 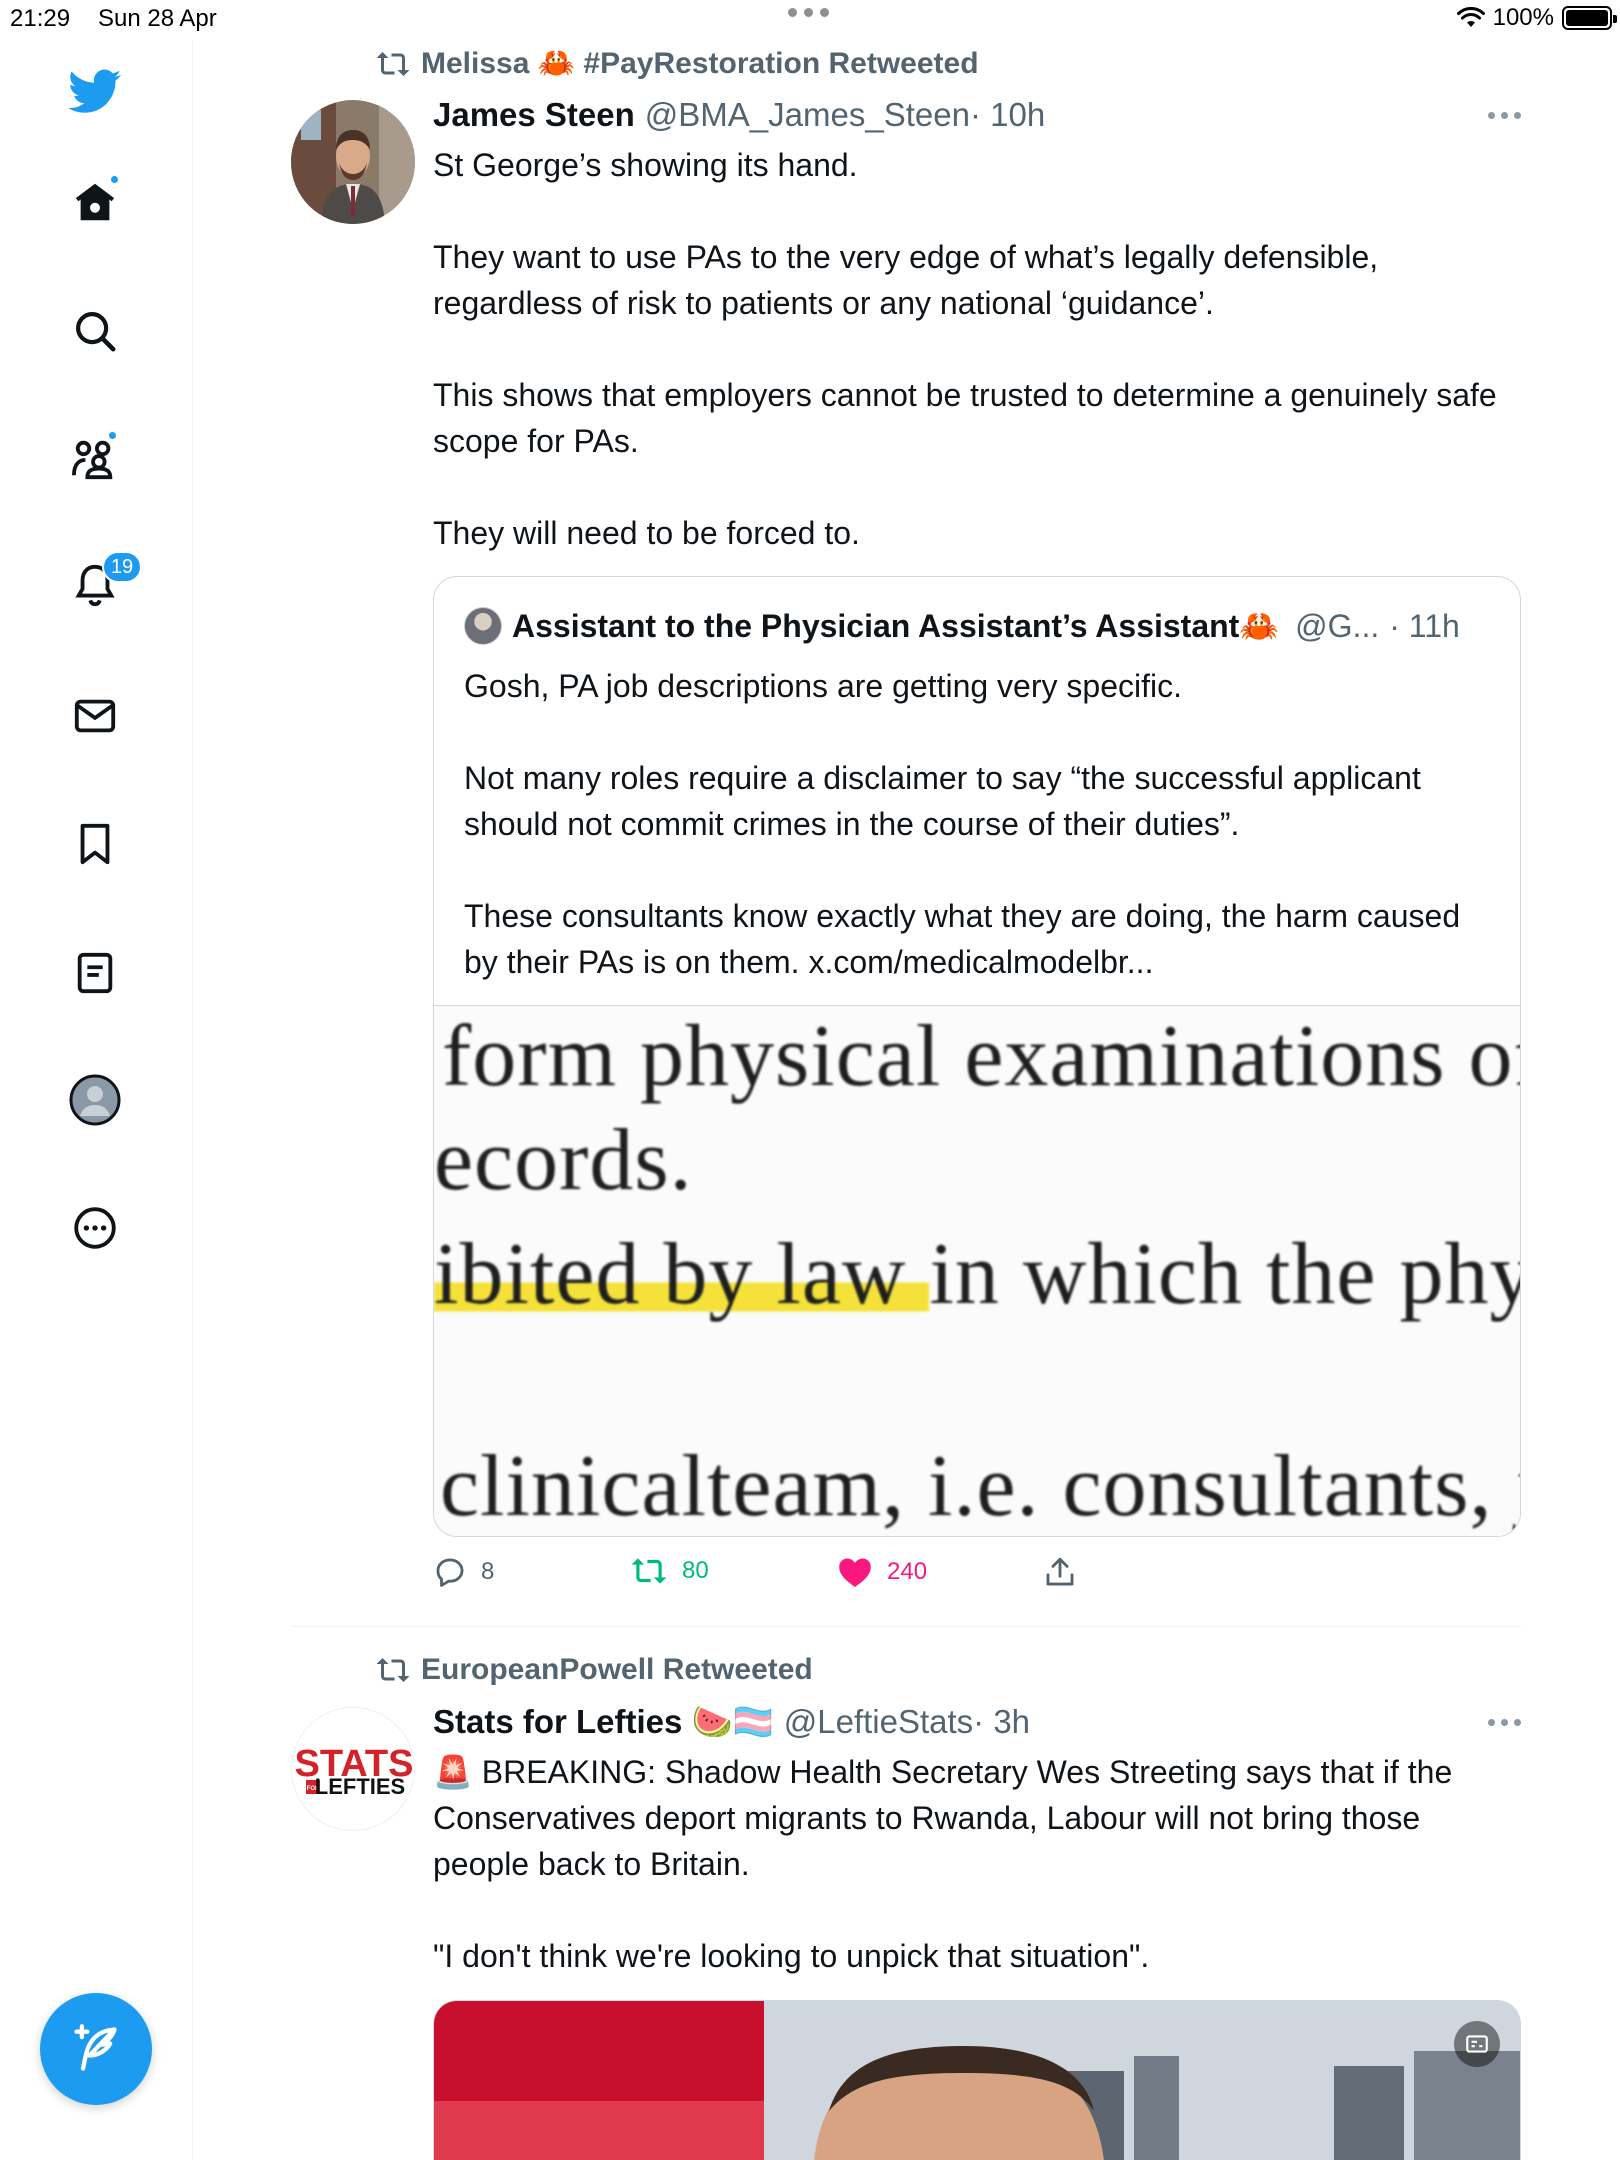 What do you see at coordinates (122, 567) in the screenshot?
I see `notifications-count-badge: 19` at bounding box center [122, 567].